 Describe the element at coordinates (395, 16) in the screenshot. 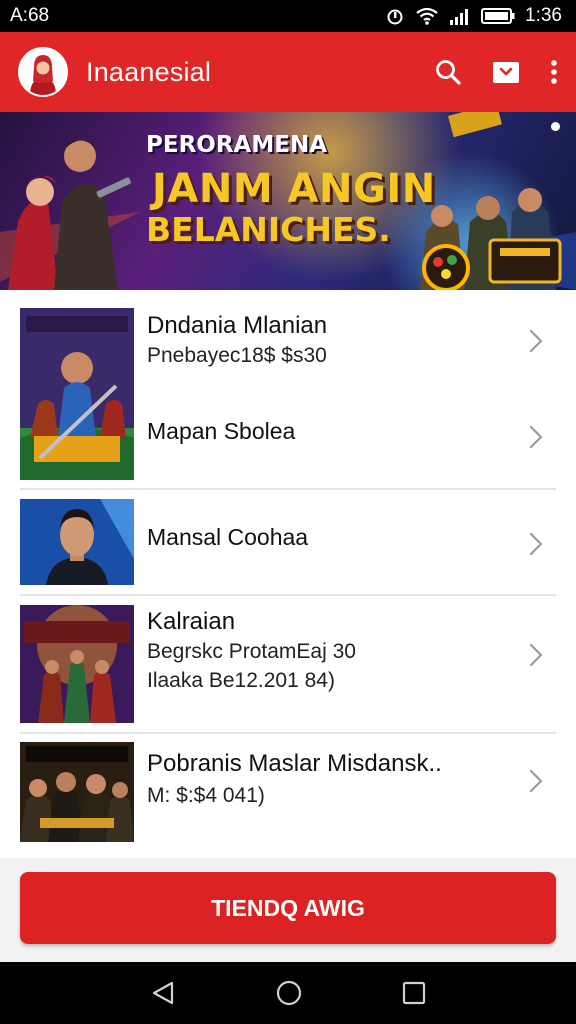

I see `alarm-icon` at that location.